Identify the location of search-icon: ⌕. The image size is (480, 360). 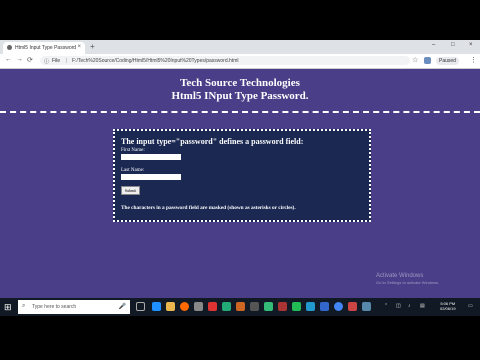
(24, 306).